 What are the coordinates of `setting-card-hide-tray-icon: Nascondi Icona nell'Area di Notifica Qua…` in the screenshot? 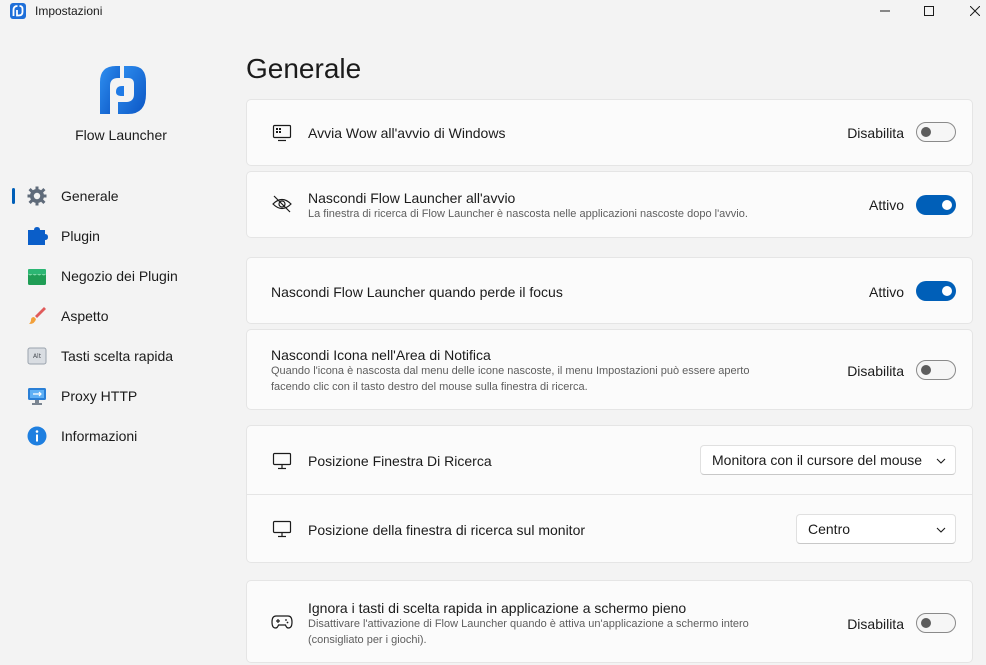 It's located at (609, 369).